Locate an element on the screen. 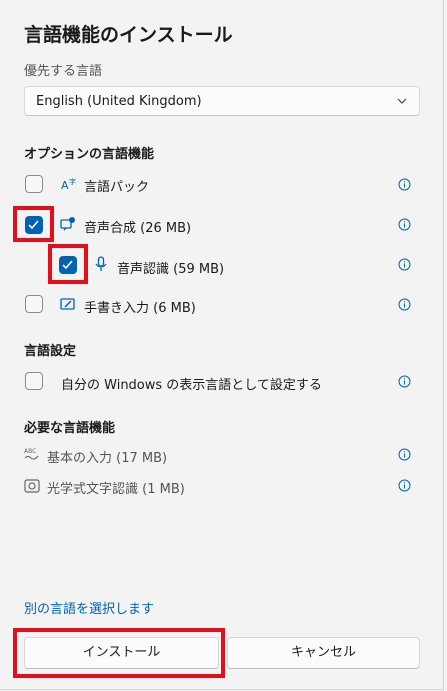  chevron-down-icon is located at coordinates (402, 101).